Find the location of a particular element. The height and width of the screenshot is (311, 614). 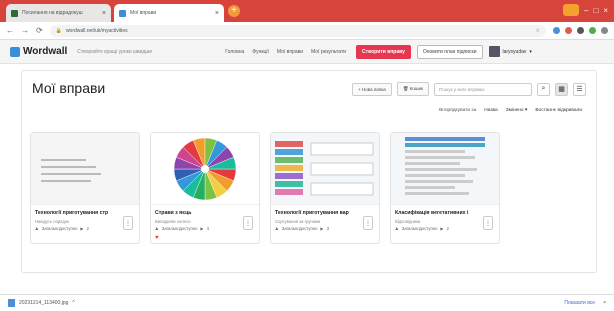

text-lines-thumbnail is located at coordinates (85, 168).